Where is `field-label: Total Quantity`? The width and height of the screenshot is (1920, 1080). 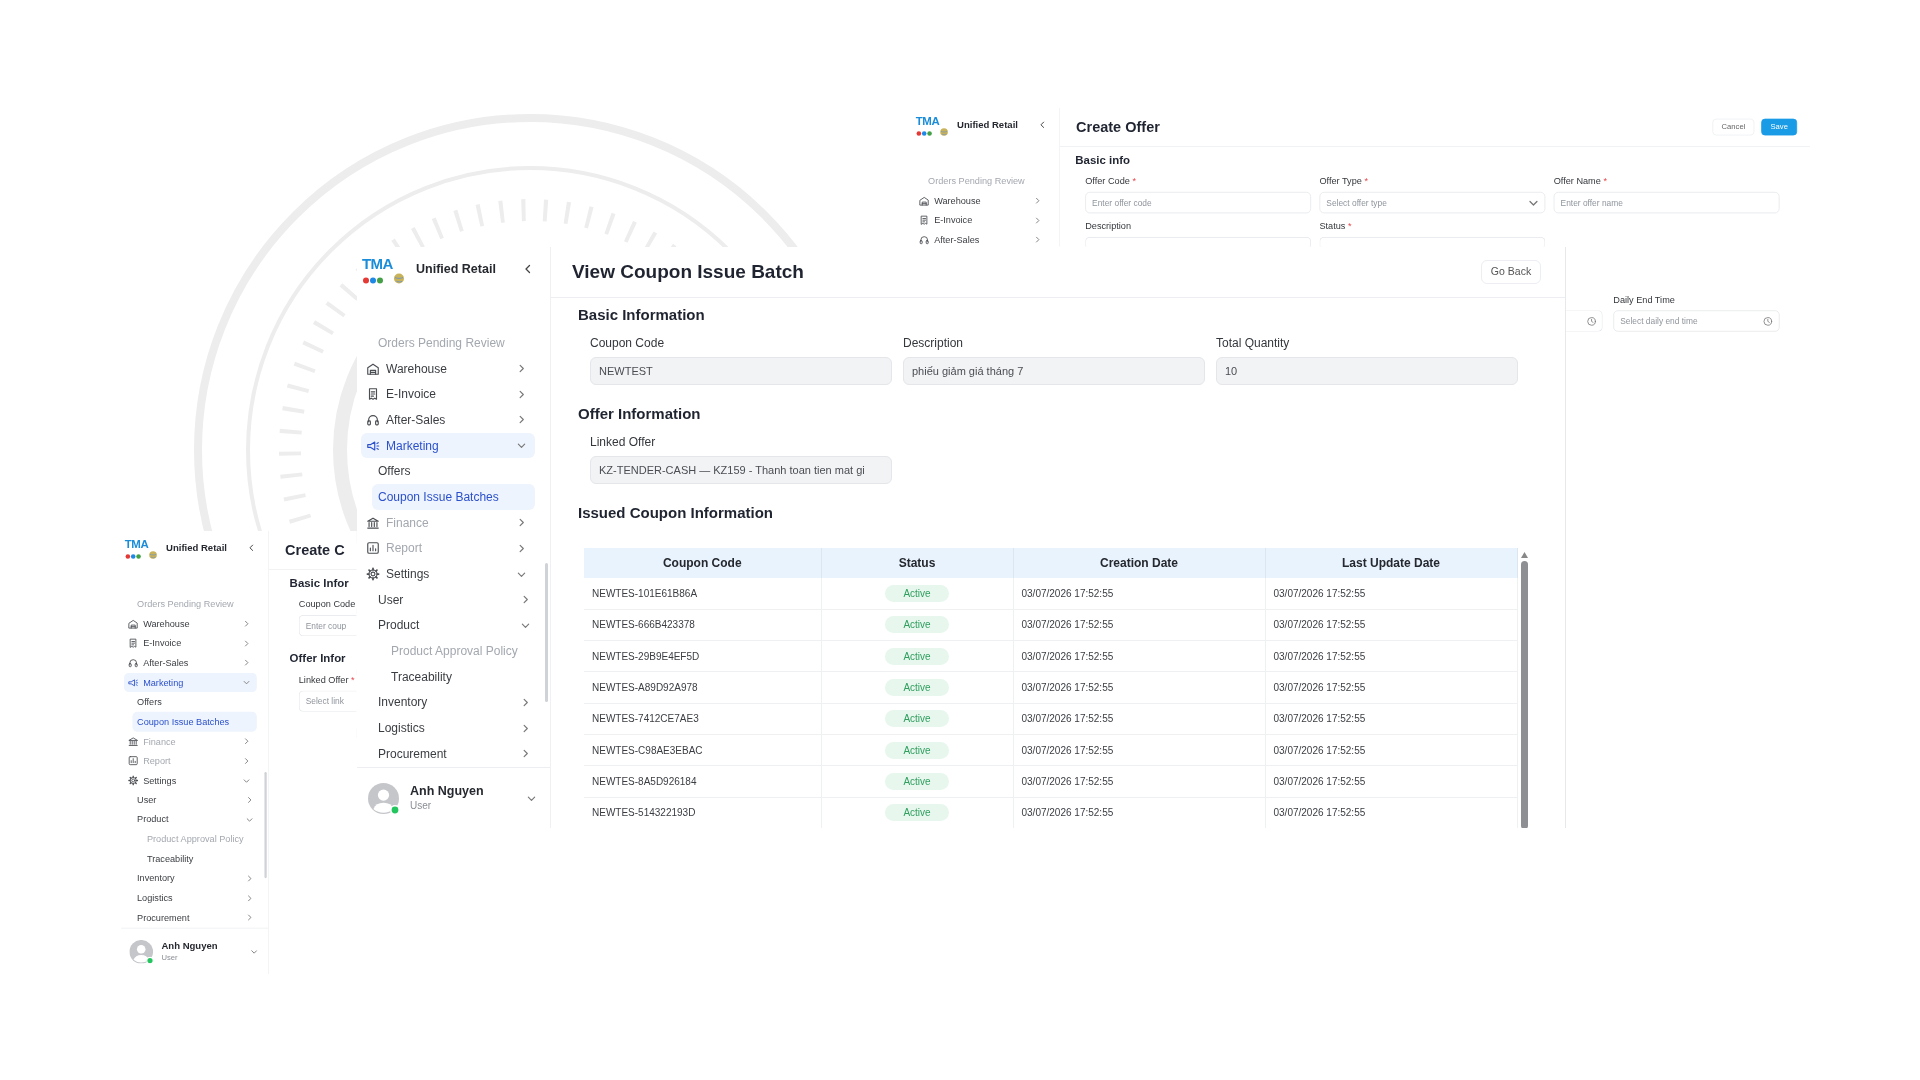
field-label: Total Quantity is located at coordinates (1253, 343).